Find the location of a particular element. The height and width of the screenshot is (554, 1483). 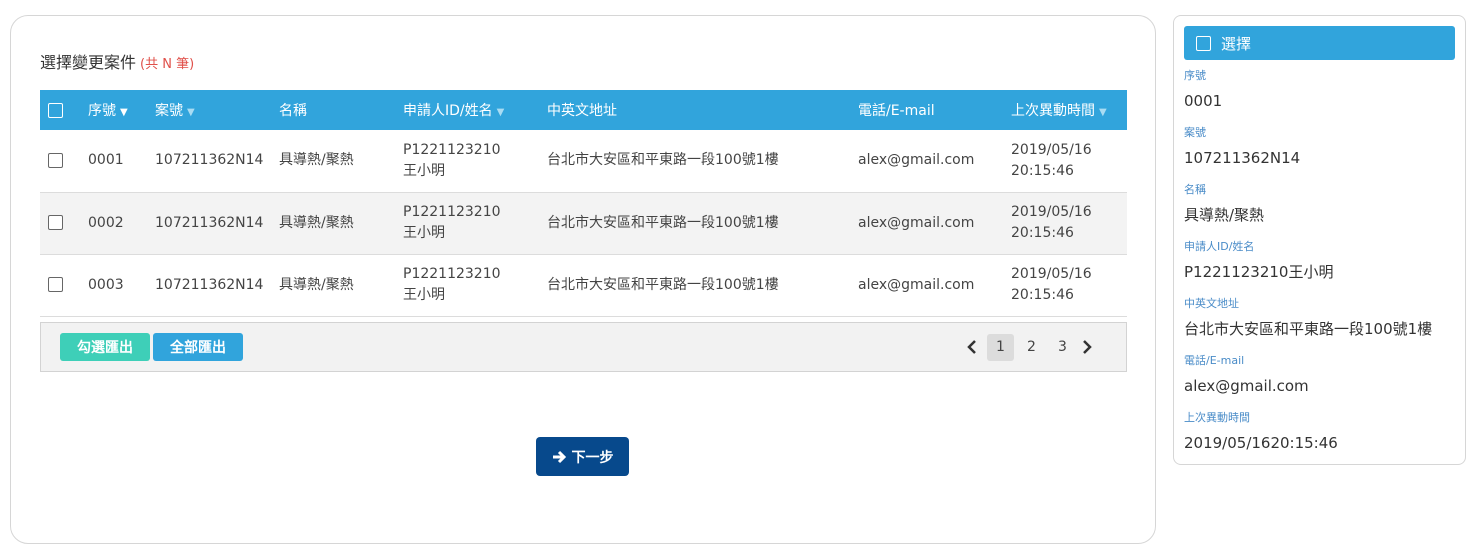

side-select-checkbox is located at coordinates (1203, 43).